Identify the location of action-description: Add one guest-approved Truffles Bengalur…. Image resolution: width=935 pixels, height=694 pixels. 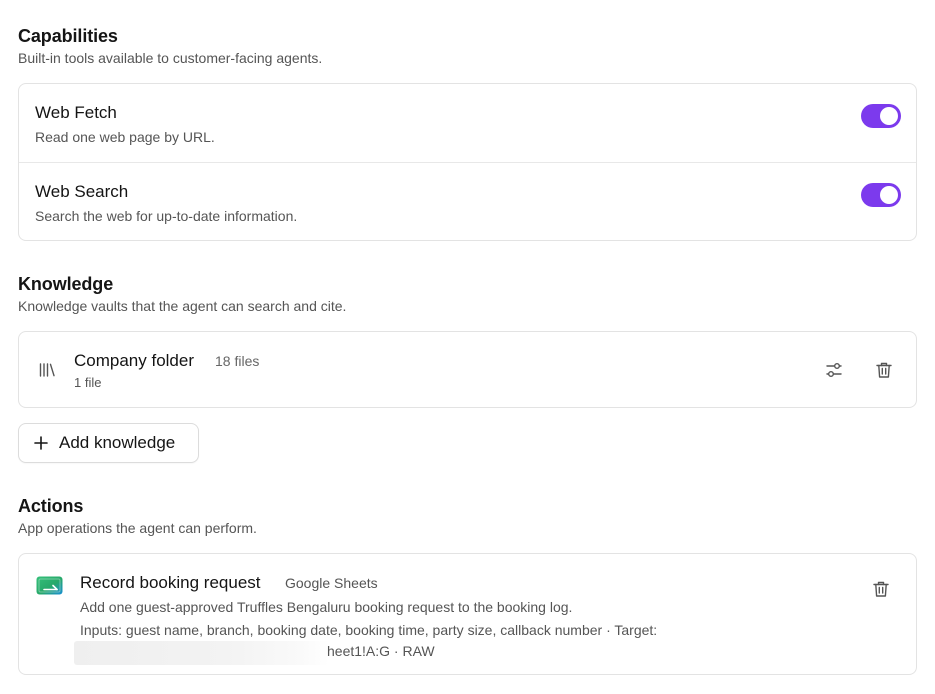
(326, 607).